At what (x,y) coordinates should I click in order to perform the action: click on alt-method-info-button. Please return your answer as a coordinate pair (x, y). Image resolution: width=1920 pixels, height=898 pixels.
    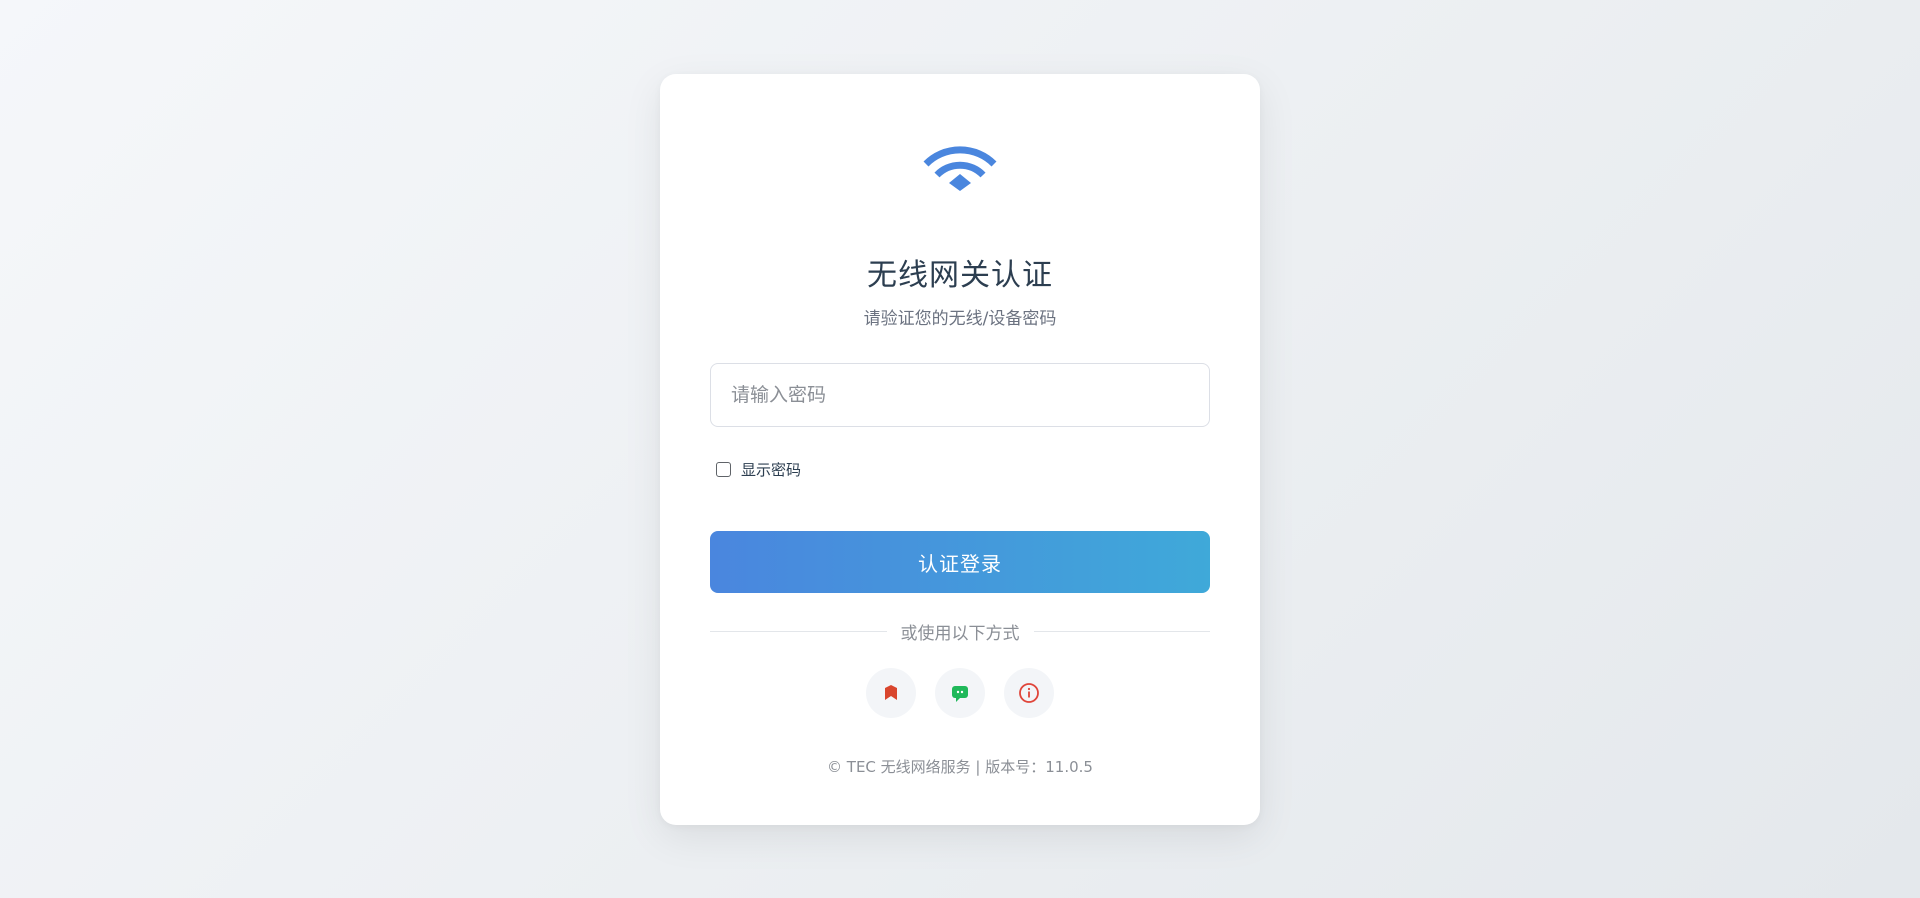
    Looking at the image, I should click on (1029, 693).